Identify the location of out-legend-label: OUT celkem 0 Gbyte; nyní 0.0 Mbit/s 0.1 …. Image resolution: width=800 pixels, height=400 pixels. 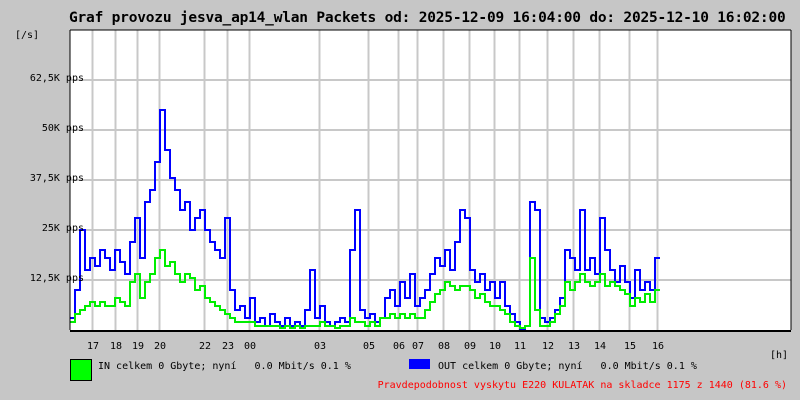
(567, 366).